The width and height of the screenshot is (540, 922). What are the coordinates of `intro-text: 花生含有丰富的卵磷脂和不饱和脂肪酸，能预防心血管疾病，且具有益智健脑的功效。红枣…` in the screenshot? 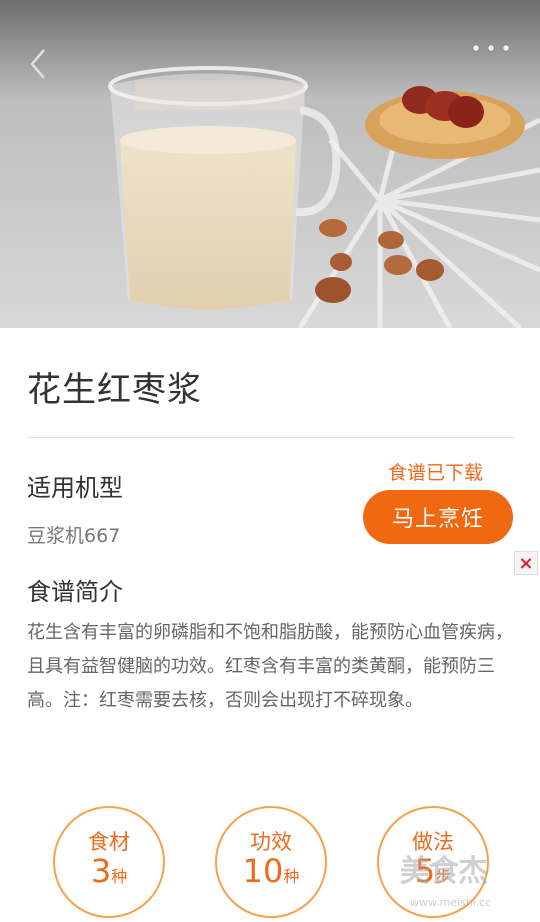 It's located at (270, 666).